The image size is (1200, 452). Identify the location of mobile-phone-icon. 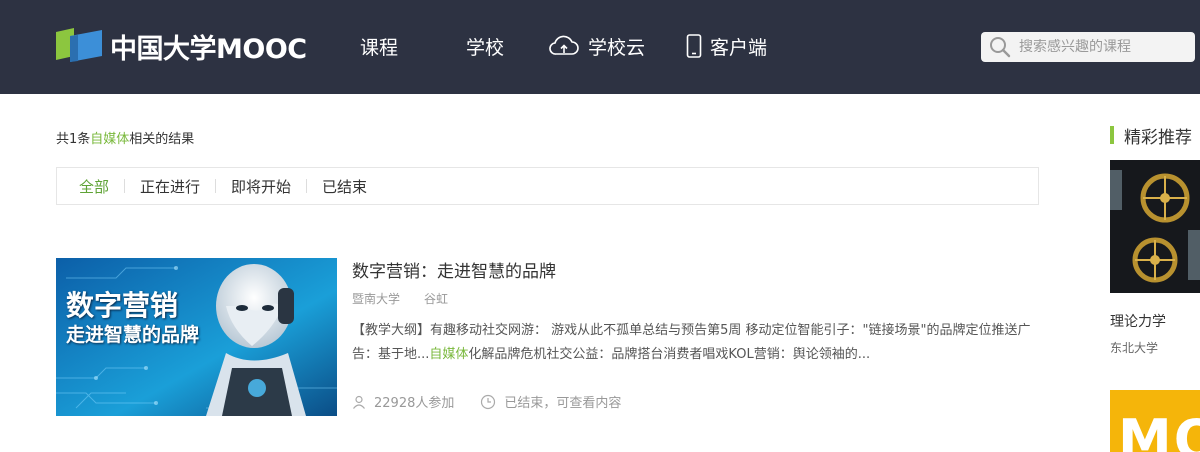
(694, 46).